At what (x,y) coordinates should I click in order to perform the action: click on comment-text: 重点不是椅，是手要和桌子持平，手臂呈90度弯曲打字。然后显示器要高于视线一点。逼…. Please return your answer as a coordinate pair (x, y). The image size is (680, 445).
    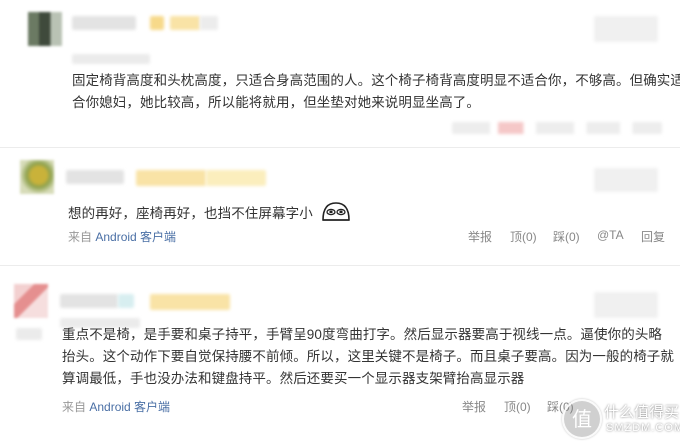
    Looking at the image, I should click on (368, 356).